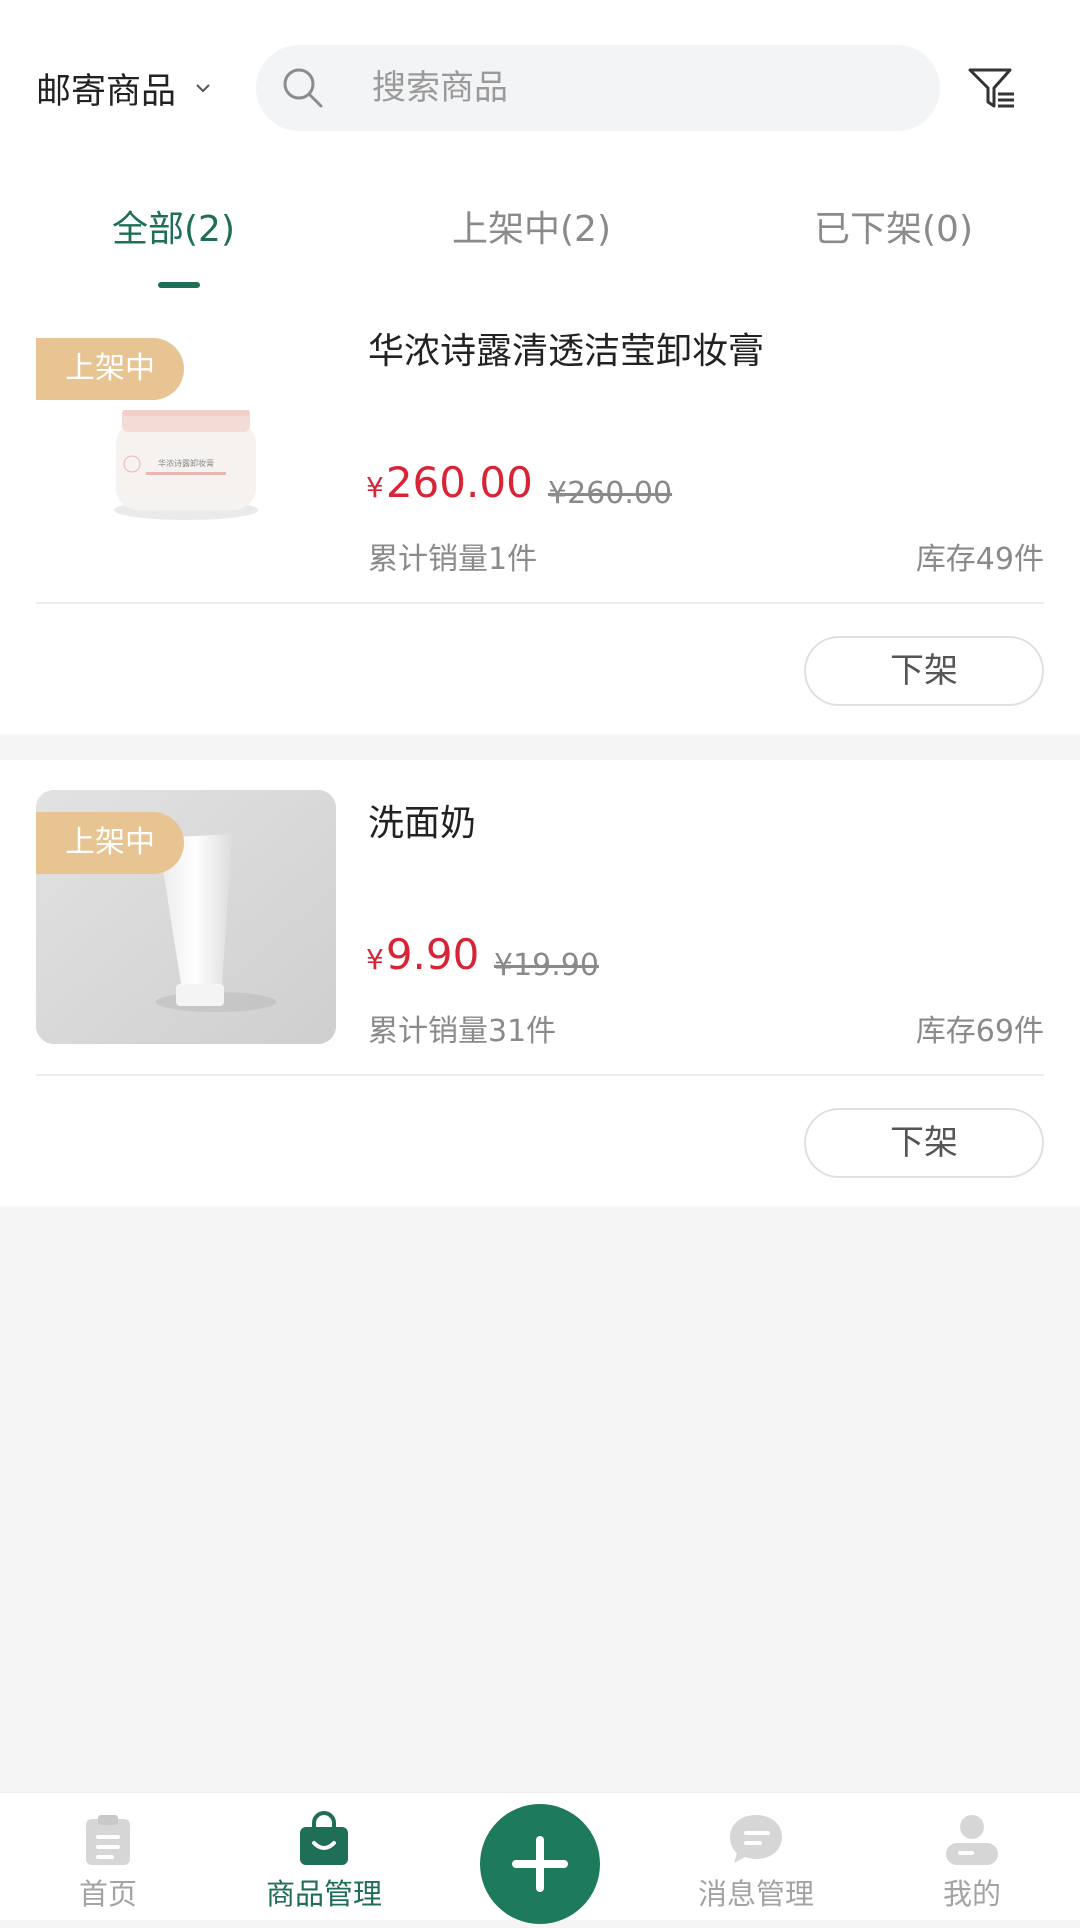 The height and width of the screenshot is (1928, 1080). Describe the element at coordinates (108, 1840) in the screenshot. I see `clipboard-icon` at that location.